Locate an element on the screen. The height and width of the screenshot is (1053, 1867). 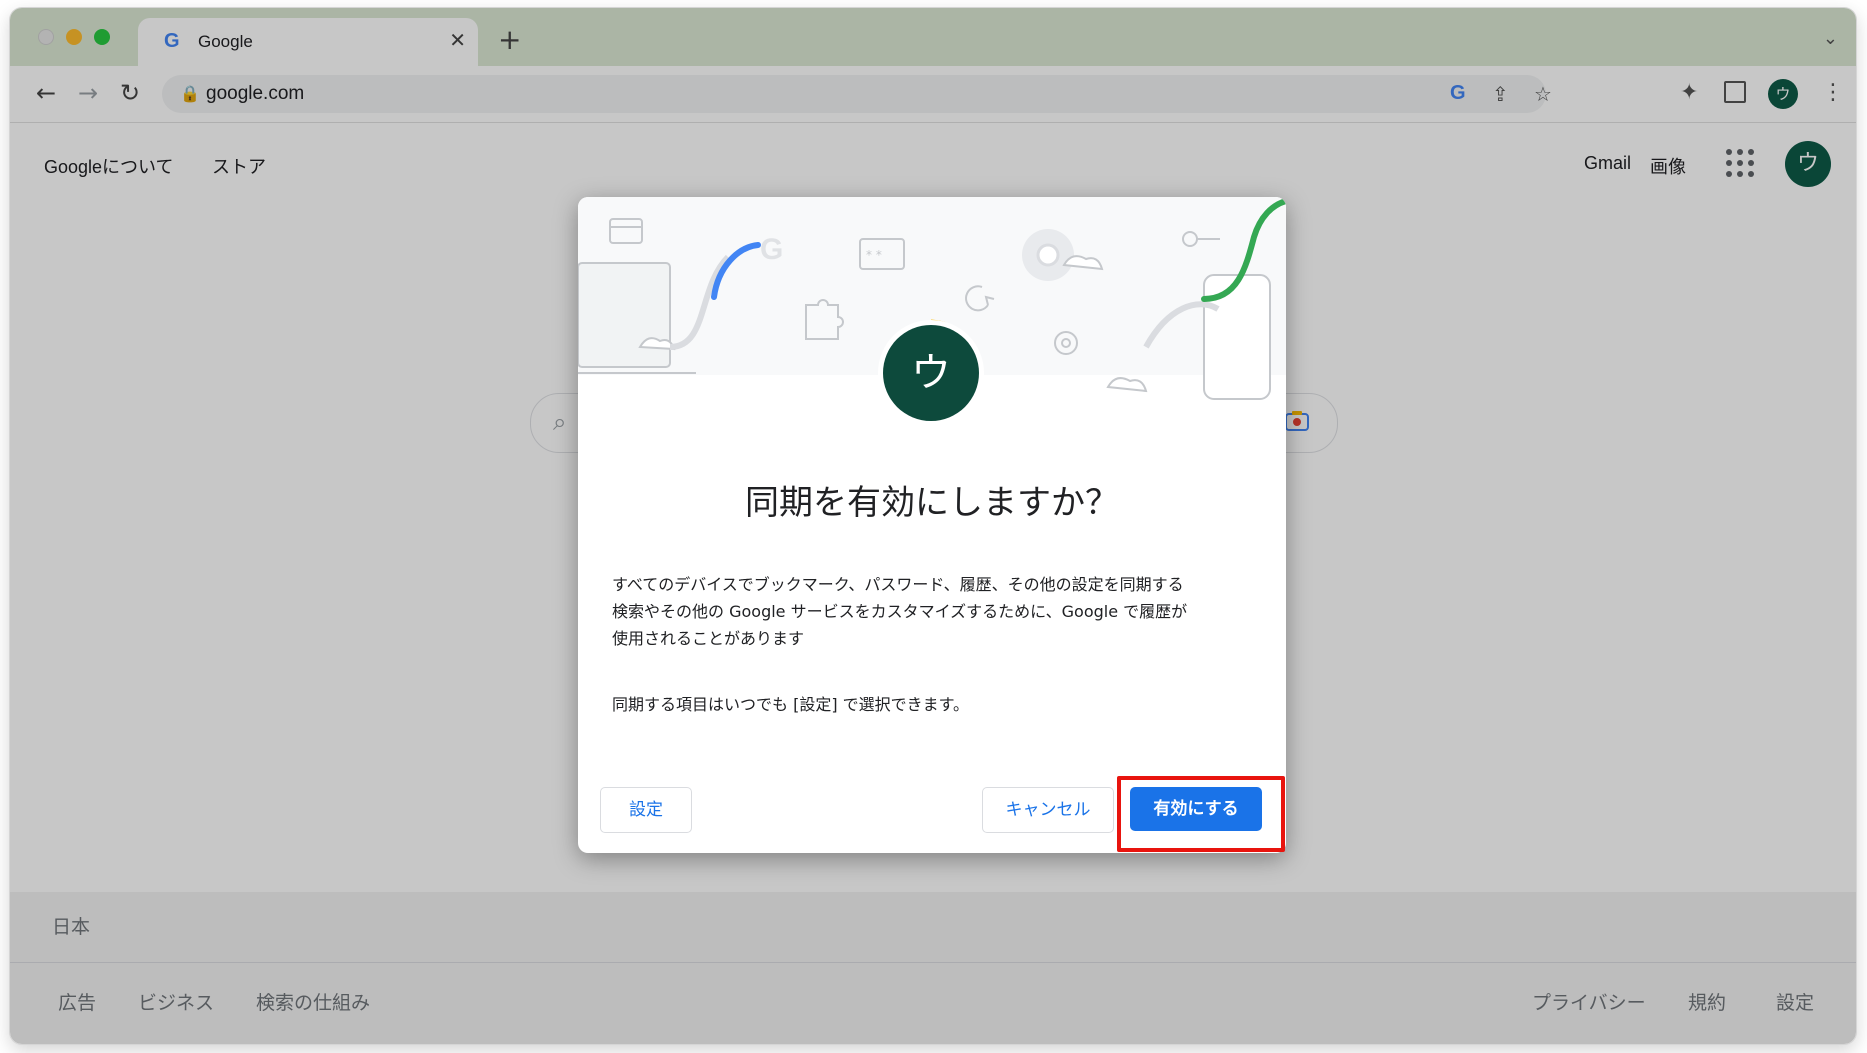
svg-text: G is located at coordinates (771, 249).